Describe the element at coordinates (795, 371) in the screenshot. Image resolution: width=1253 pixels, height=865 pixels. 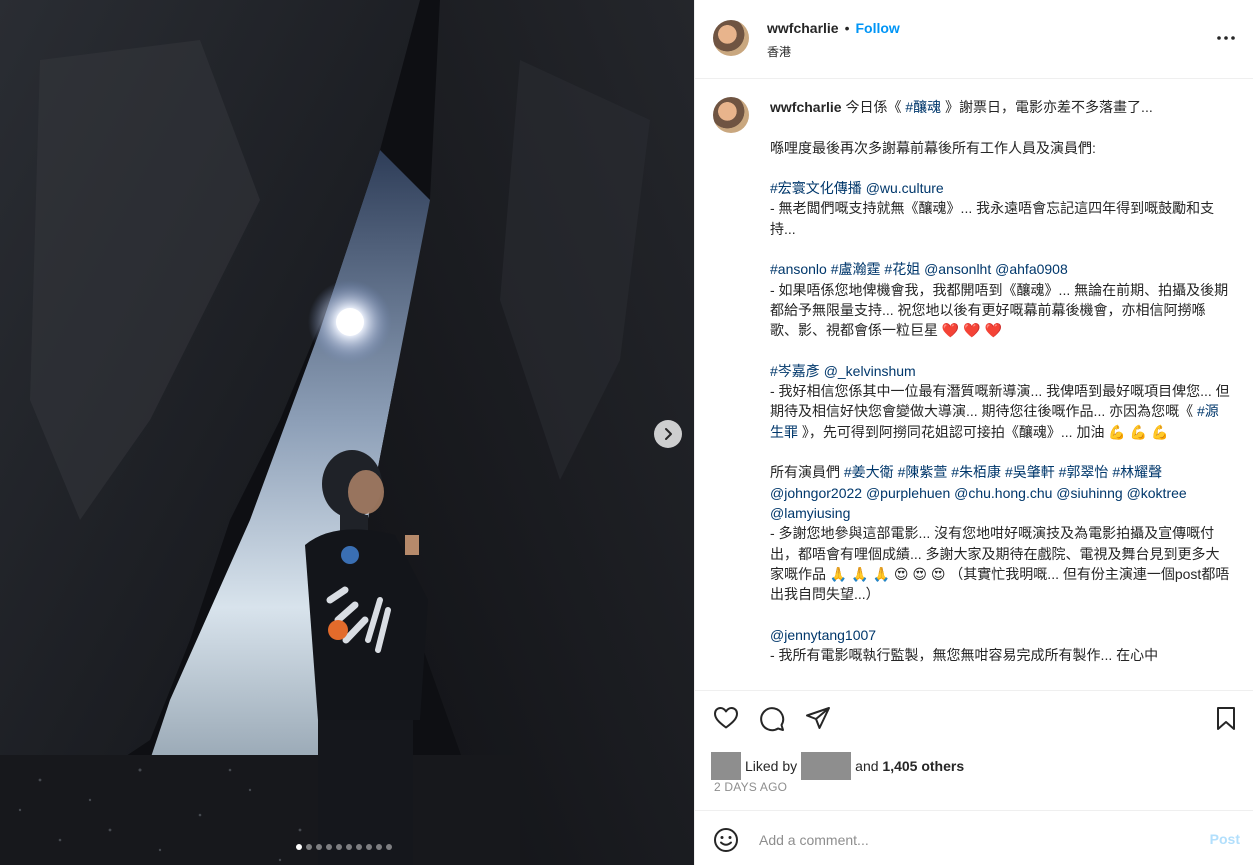
I see `caption-hashtag-link: #岑嘉彥` at that location.